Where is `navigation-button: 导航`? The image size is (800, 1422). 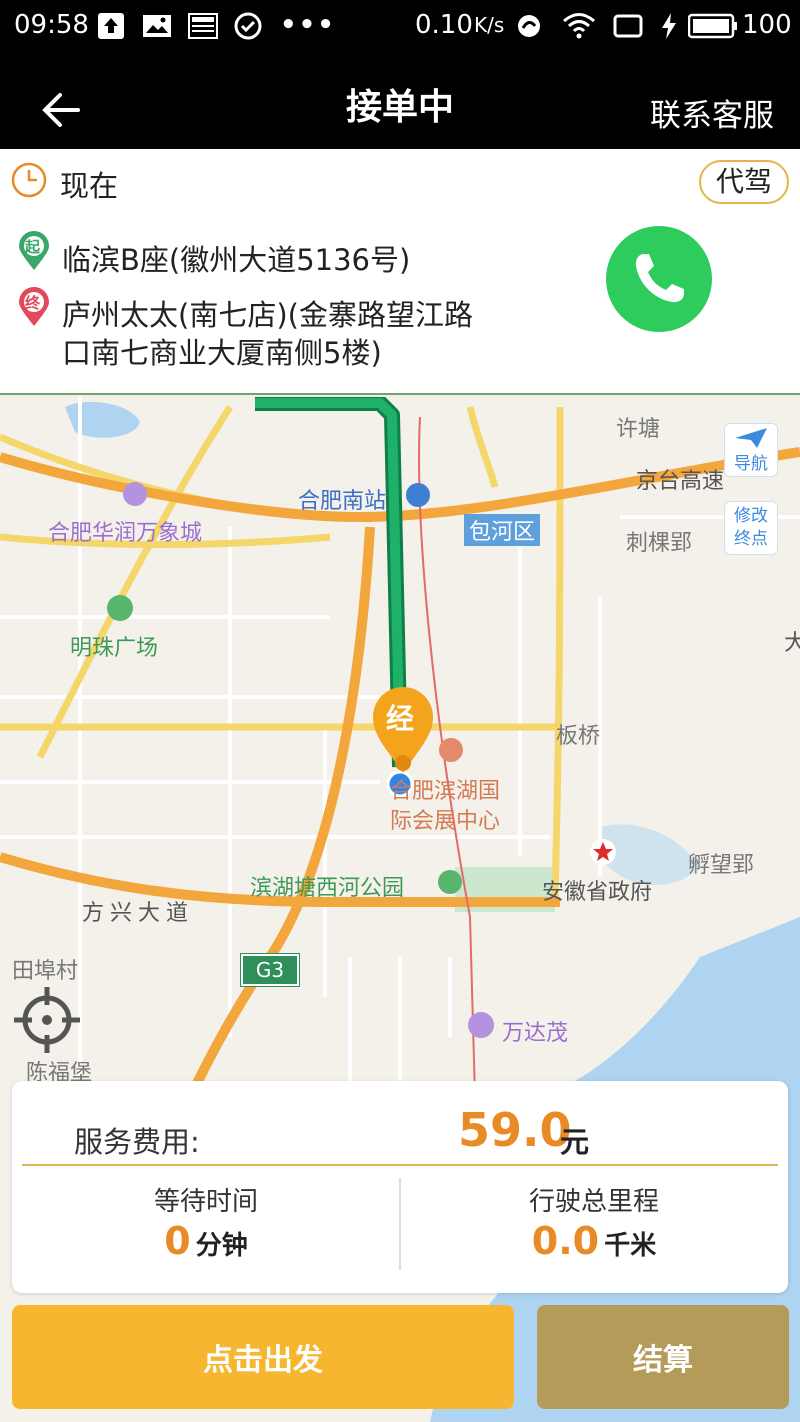
navigation-button: 导航 is located at coordinates (751, 450).